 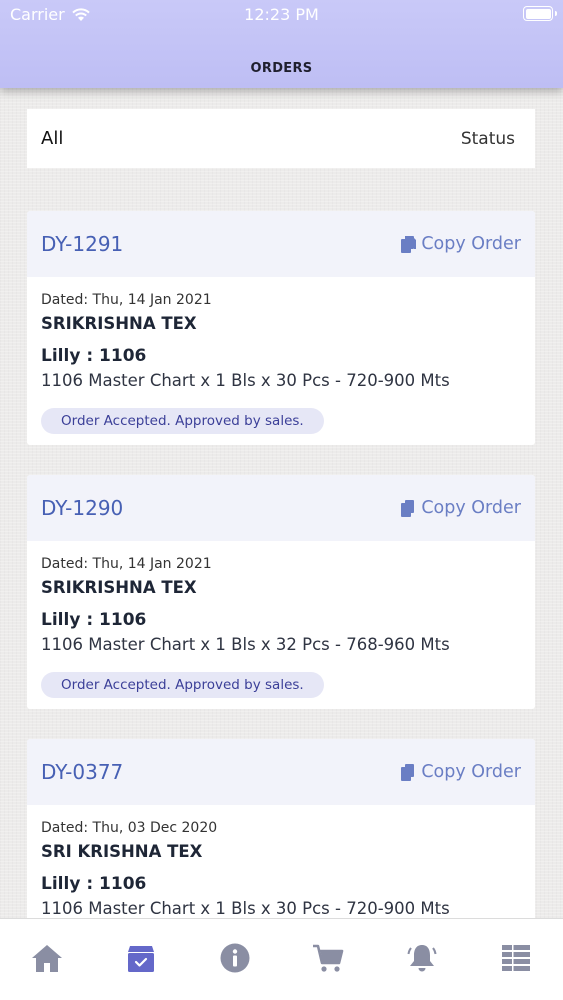 I want to click on tab-home, so click(x=47, y=959).